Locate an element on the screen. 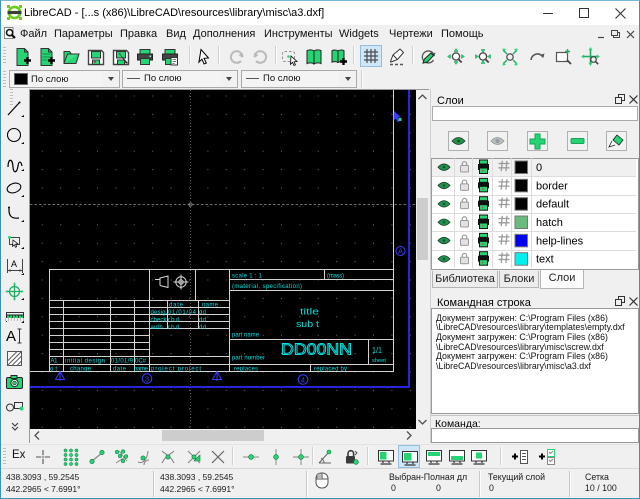 The image size is (640, 499). svg-text: 01/01/9 is located at coordinates (122, 362).